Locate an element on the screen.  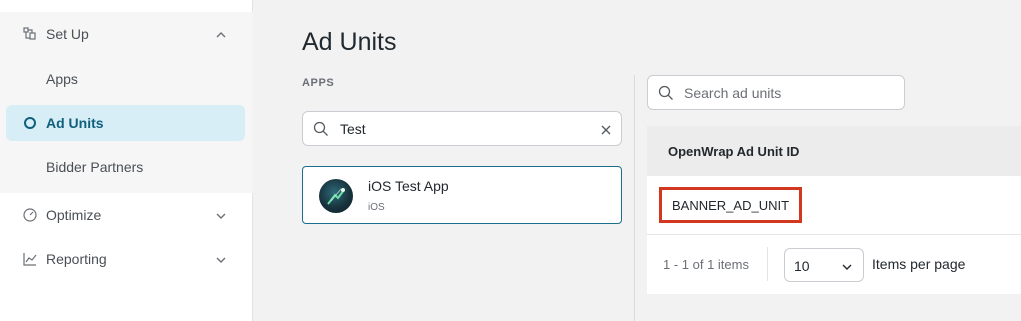
pagination-separator is located at coordinates (767, 264).